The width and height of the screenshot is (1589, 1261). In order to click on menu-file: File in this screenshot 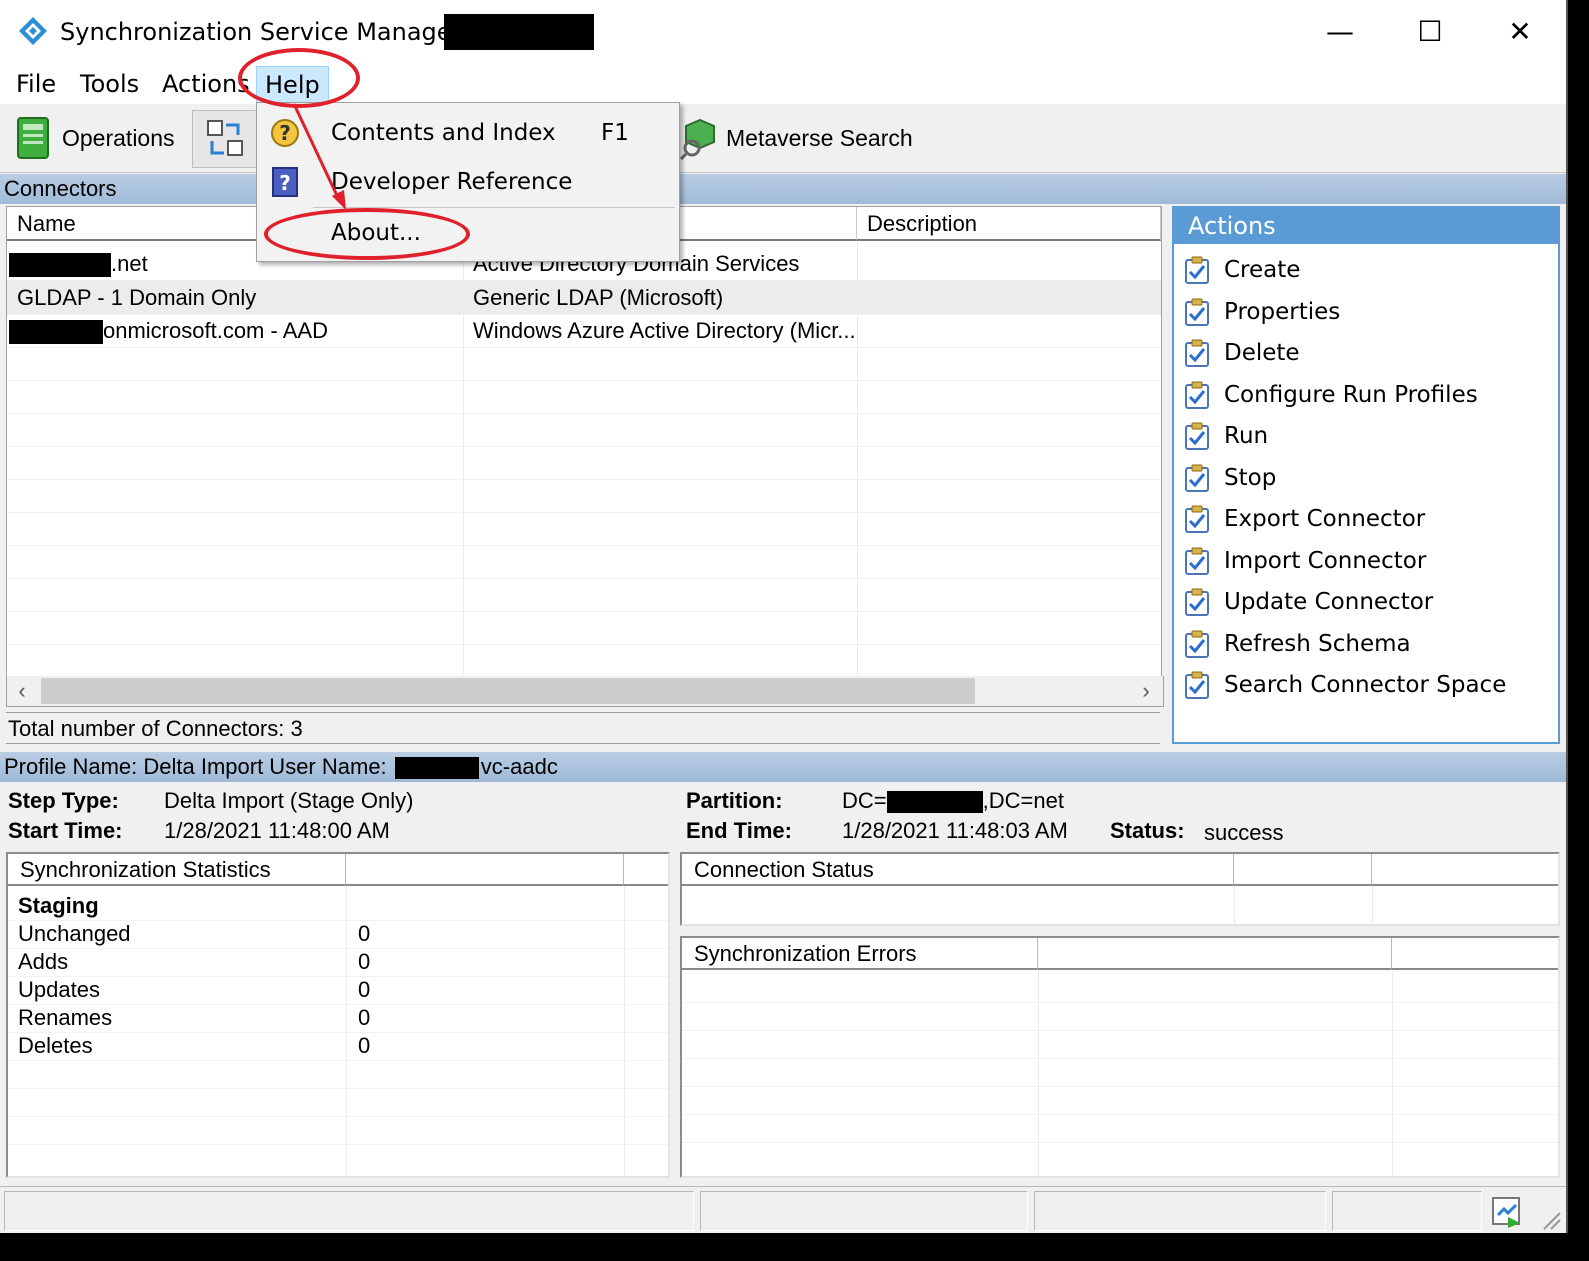, I will do `click(36, 84)`.